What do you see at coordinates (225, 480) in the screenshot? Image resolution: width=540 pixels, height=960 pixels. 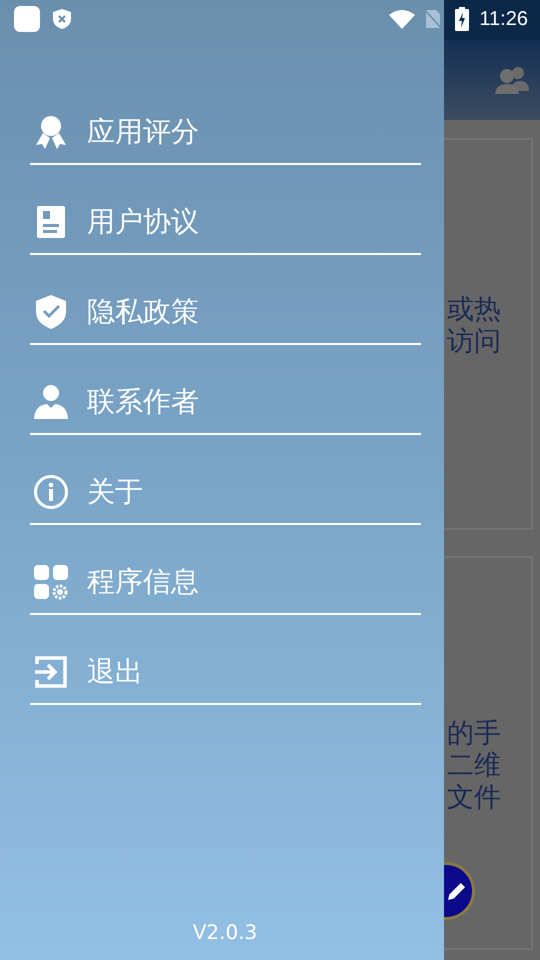 I see `menu-item: 关于` at bounding box center [225, 480].